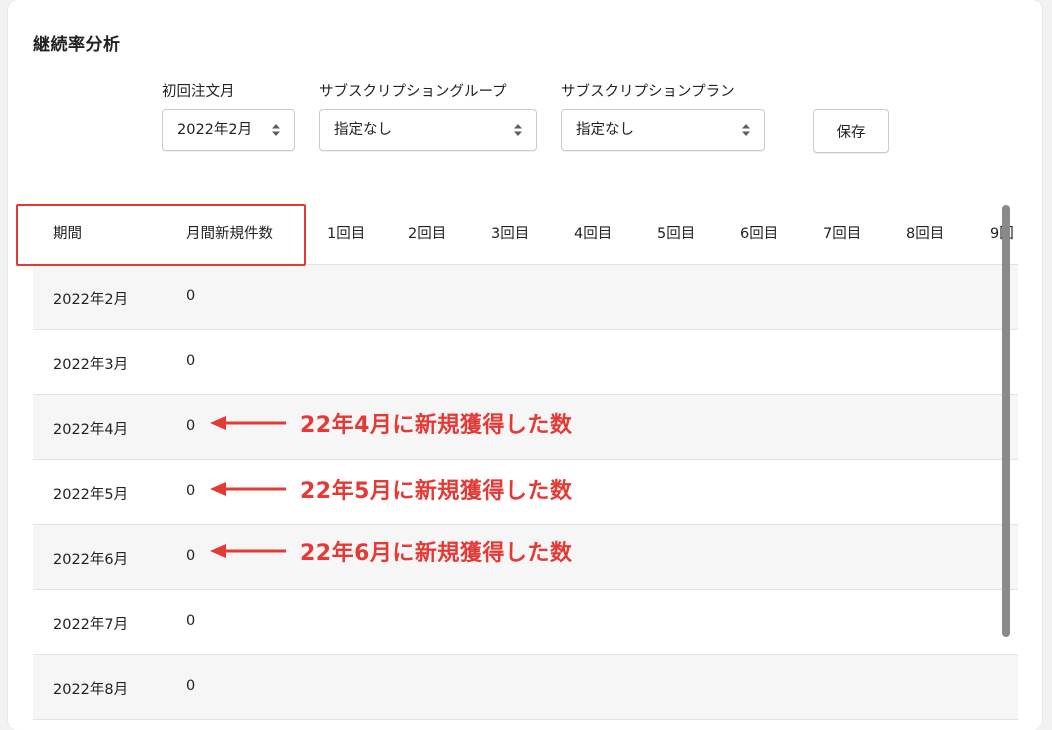 The width and height of the screenshot is (1052, 730). I want to click on column-header-7: 7回目, so click(842, 234).